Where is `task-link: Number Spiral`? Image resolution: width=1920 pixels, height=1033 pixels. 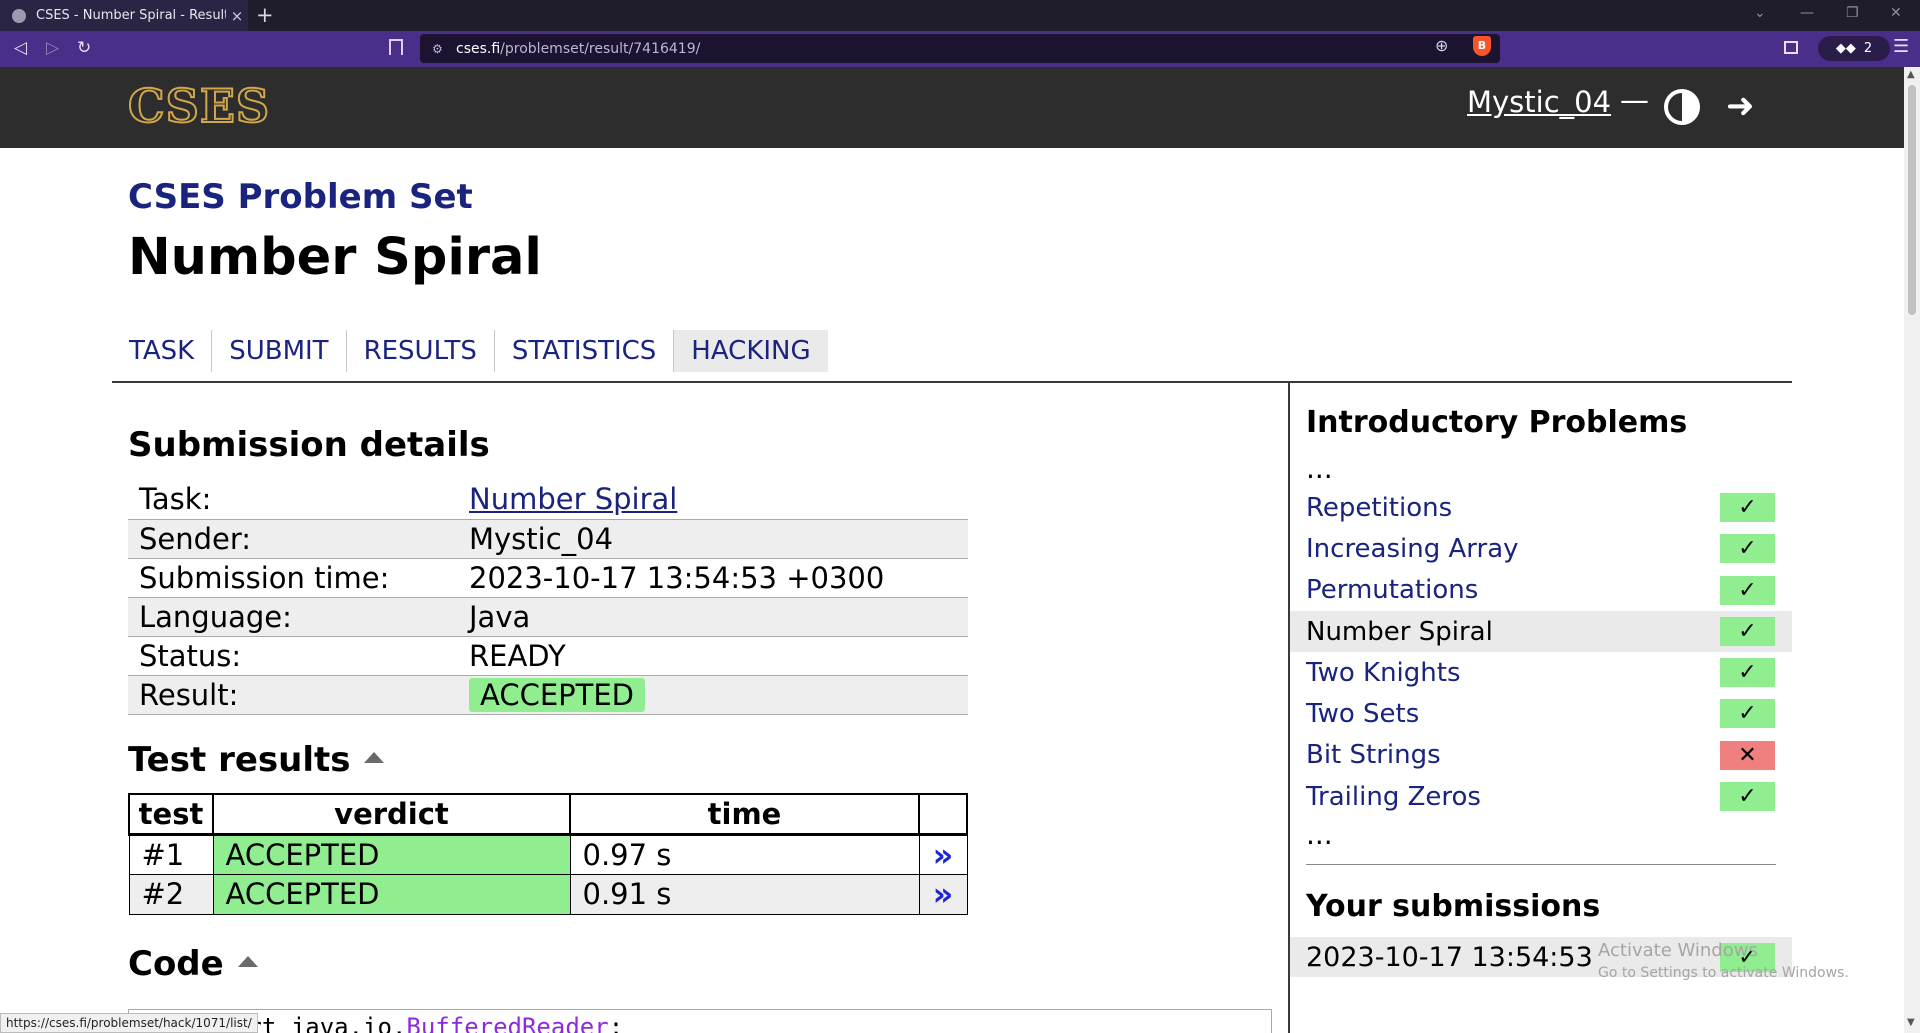
task-link: Number Spiral is located at coordinates (573, 499).